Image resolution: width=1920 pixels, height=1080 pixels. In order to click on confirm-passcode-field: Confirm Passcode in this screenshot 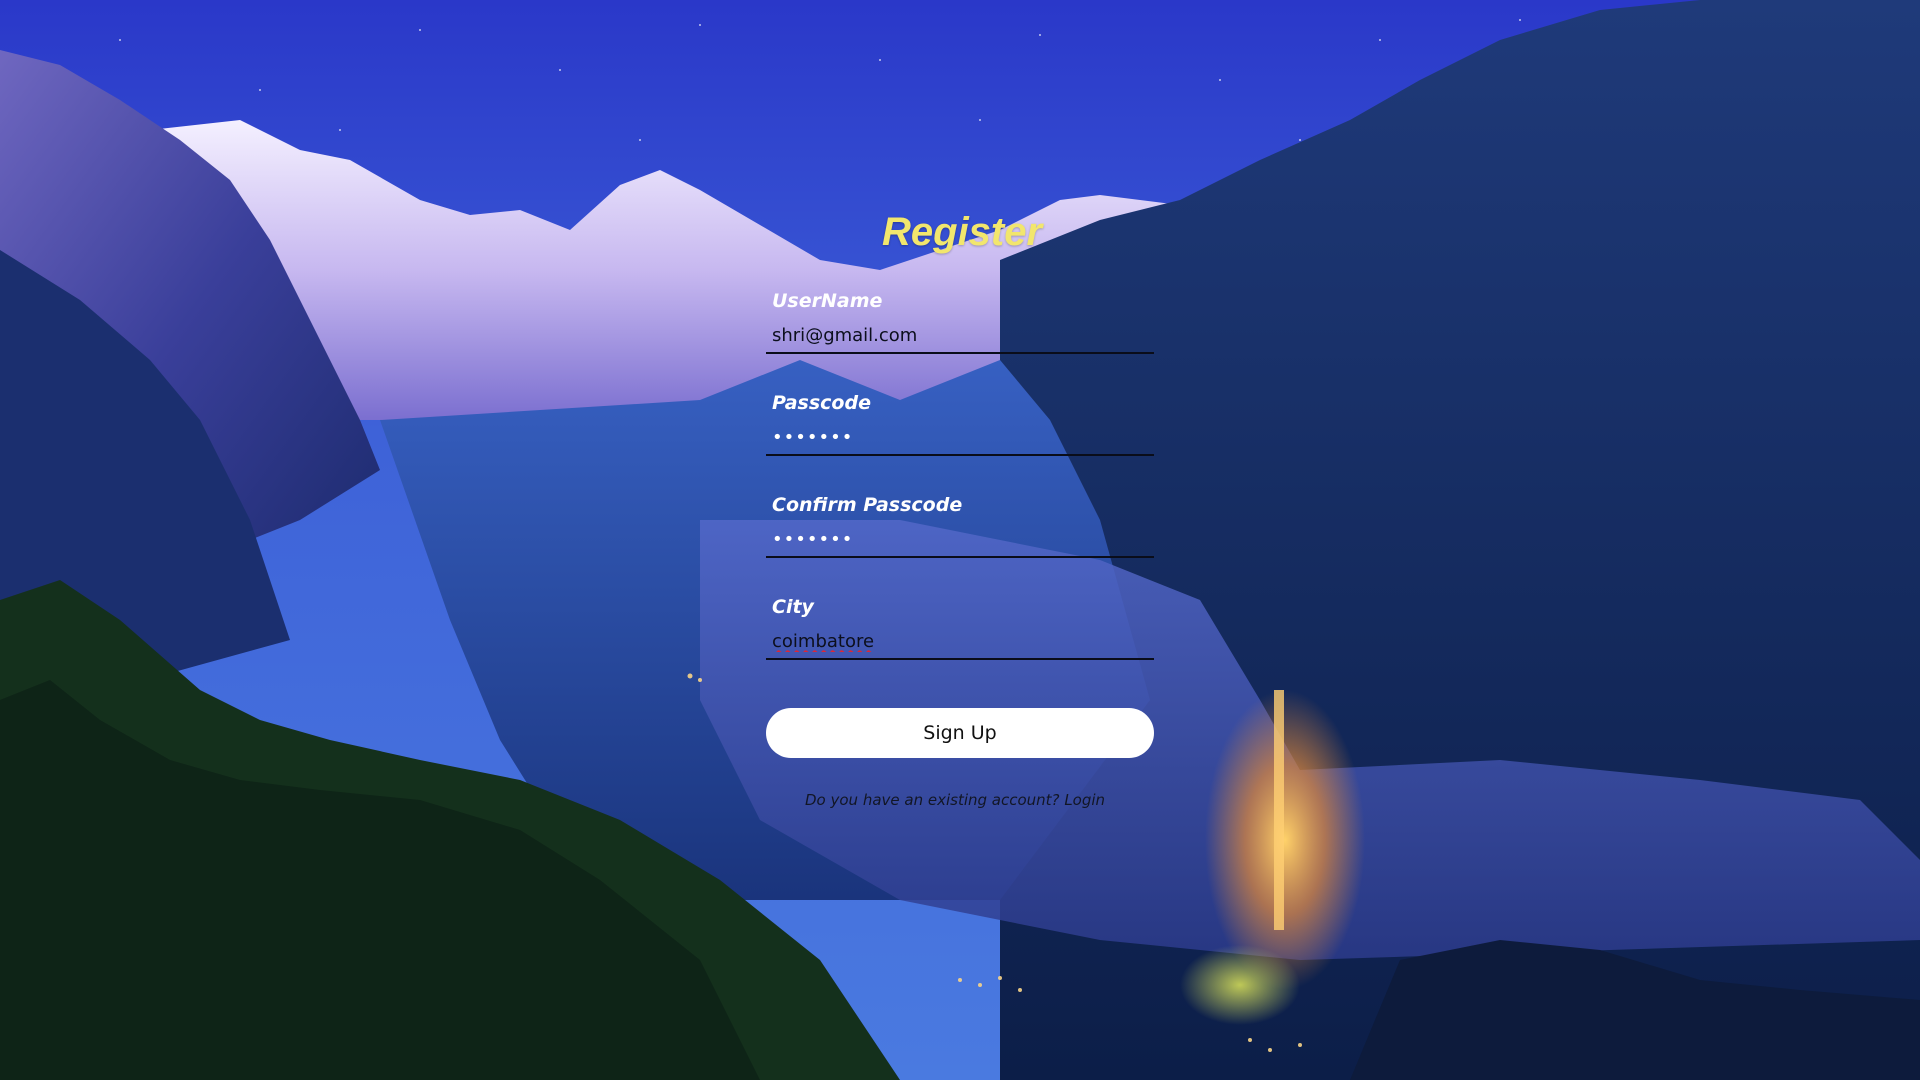, I will do `click(960, 530)`.